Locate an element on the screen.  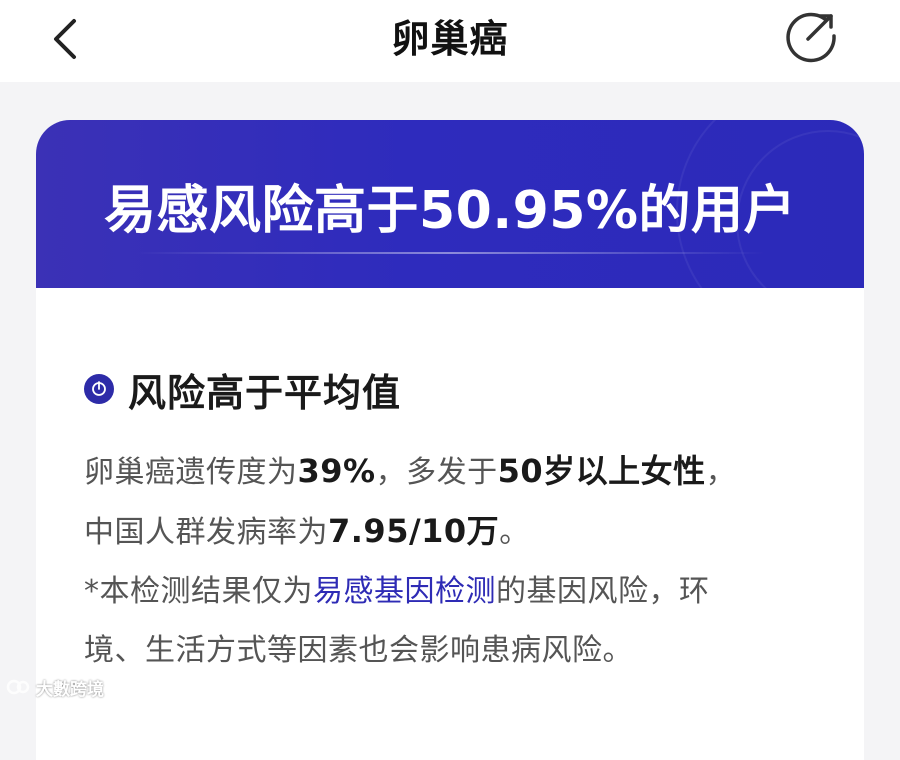
disclaimer-text: 的基因风险，环 is located at coordinates (603, 591).